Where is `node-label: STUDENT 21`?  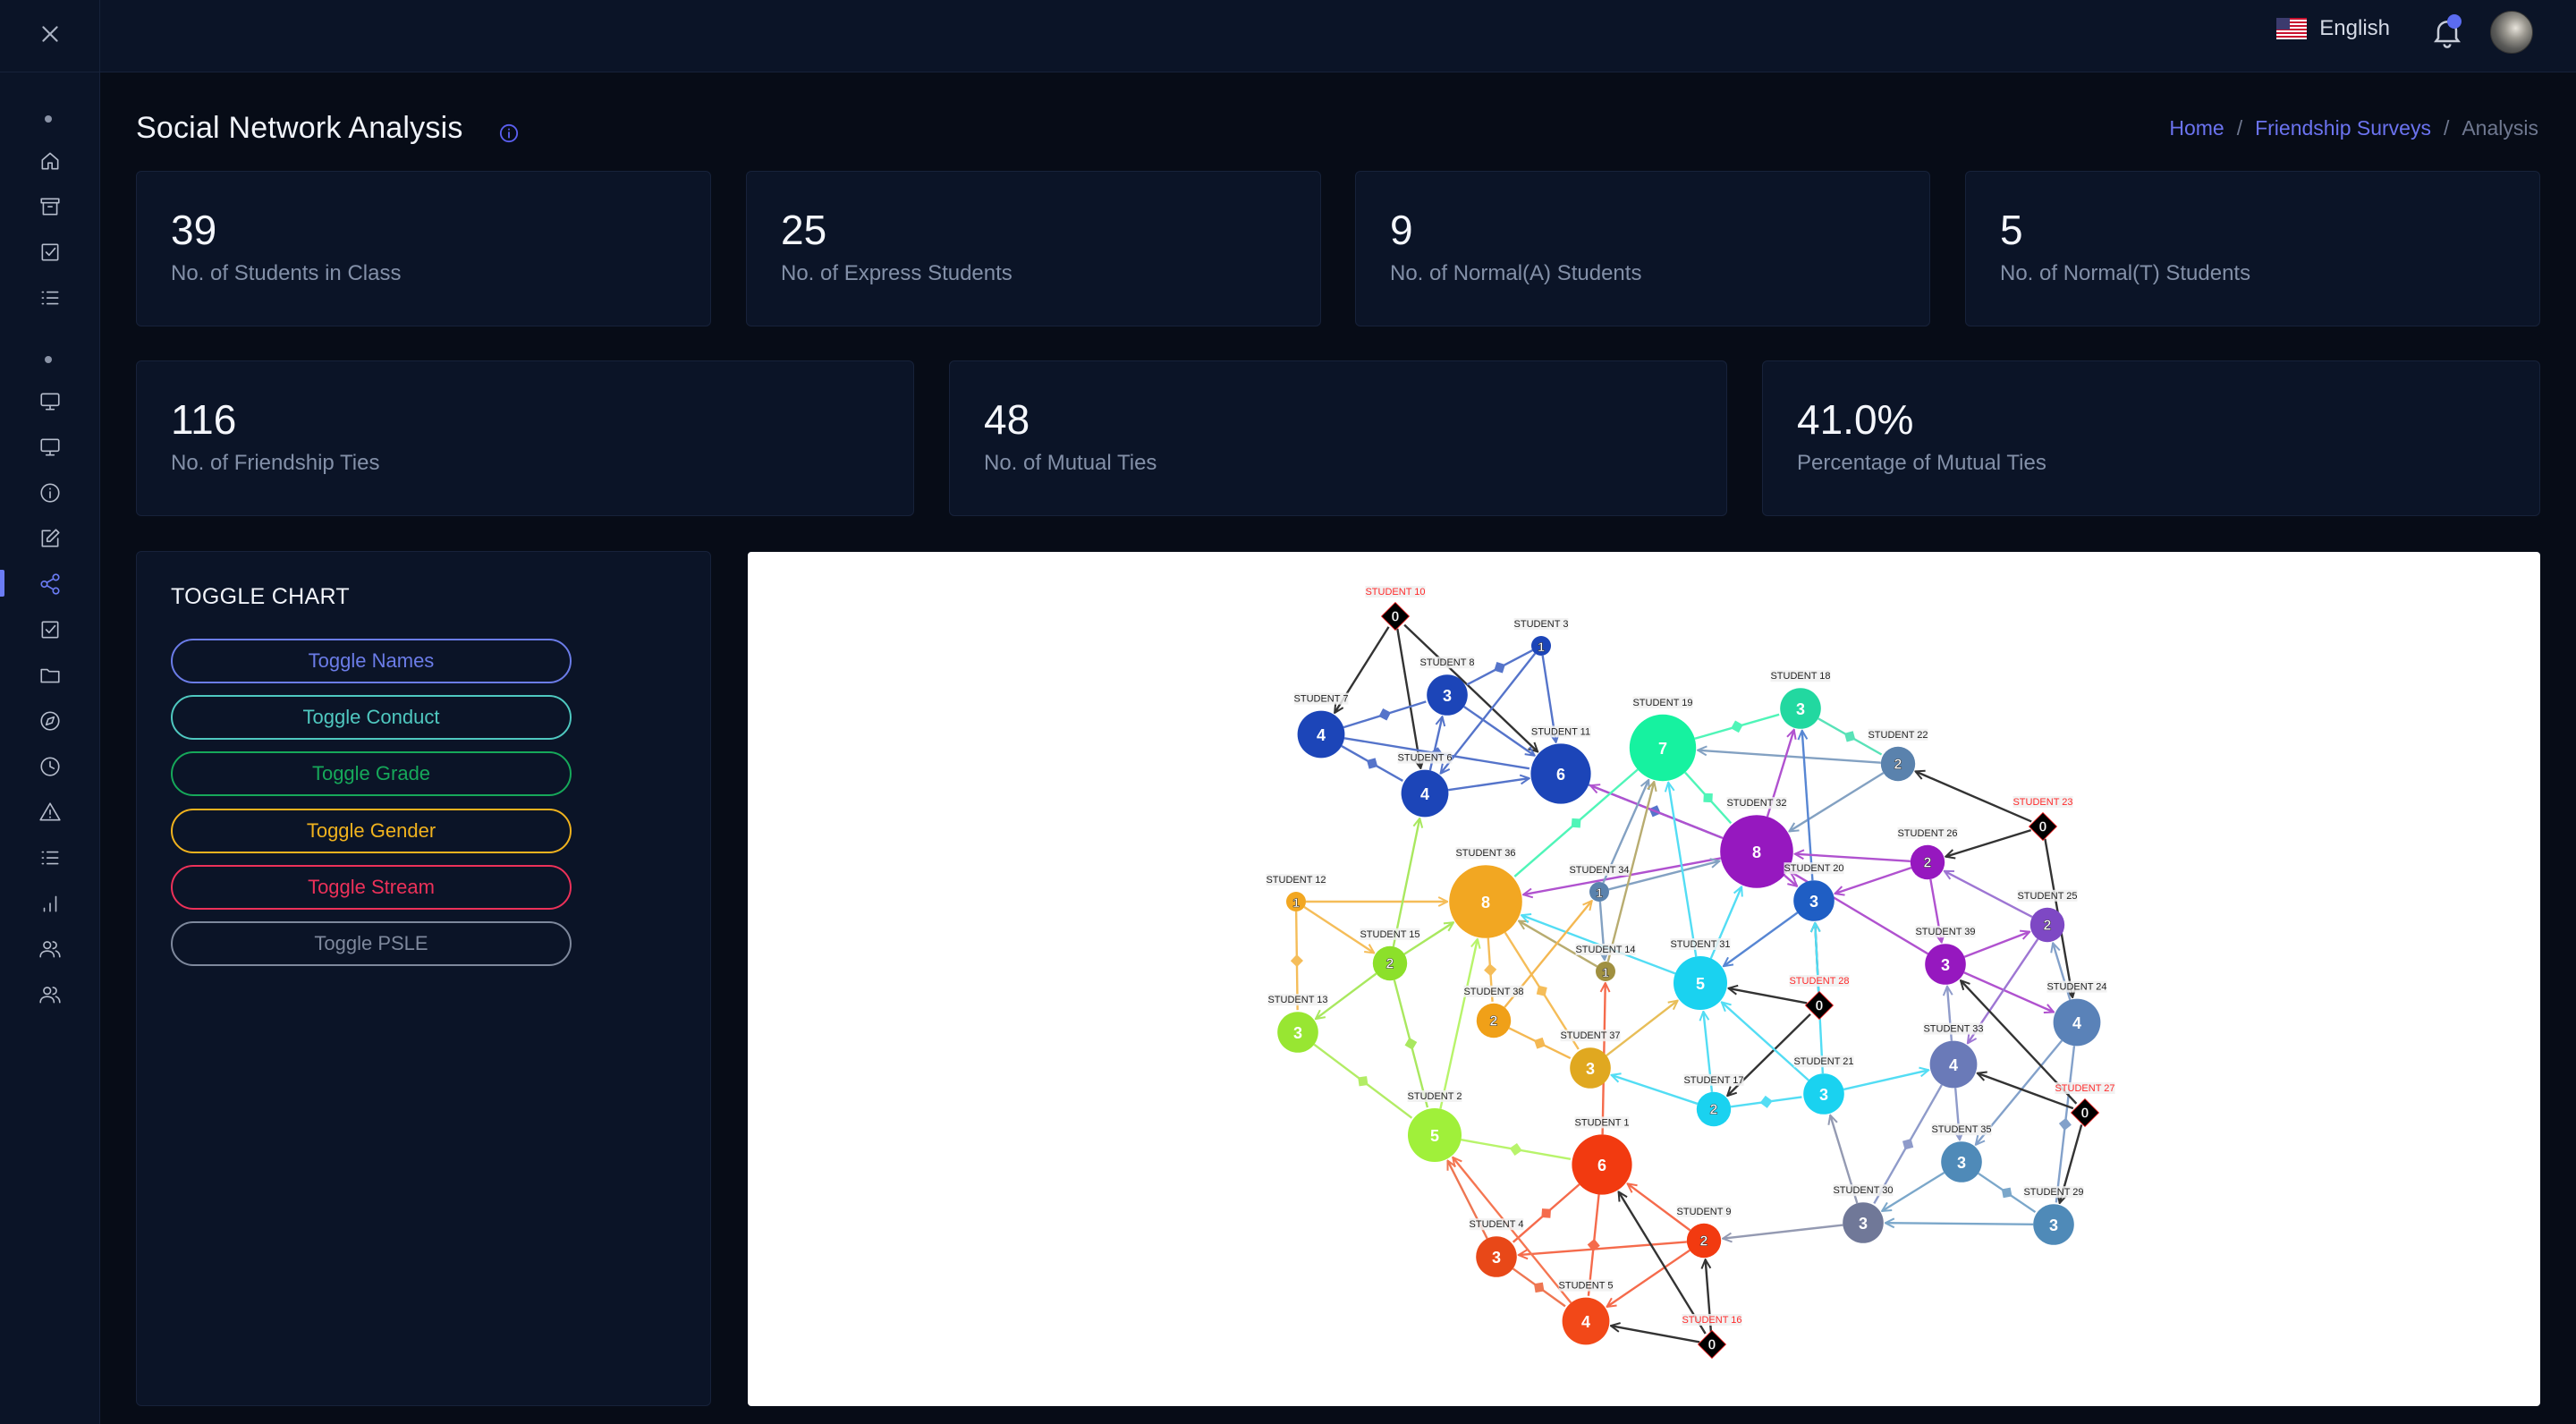 node-label: STUDENT 21 is located at coordinates (1823, 1061).